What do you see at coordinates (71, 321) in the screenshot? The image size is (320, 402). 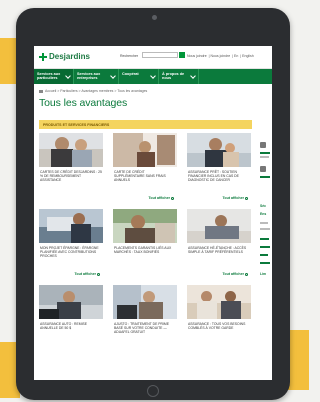 I see `benefit-card: ASSURANCE AUTO : REMISE ANNUELLE DE 50 $` at bounding box center [71, 321].